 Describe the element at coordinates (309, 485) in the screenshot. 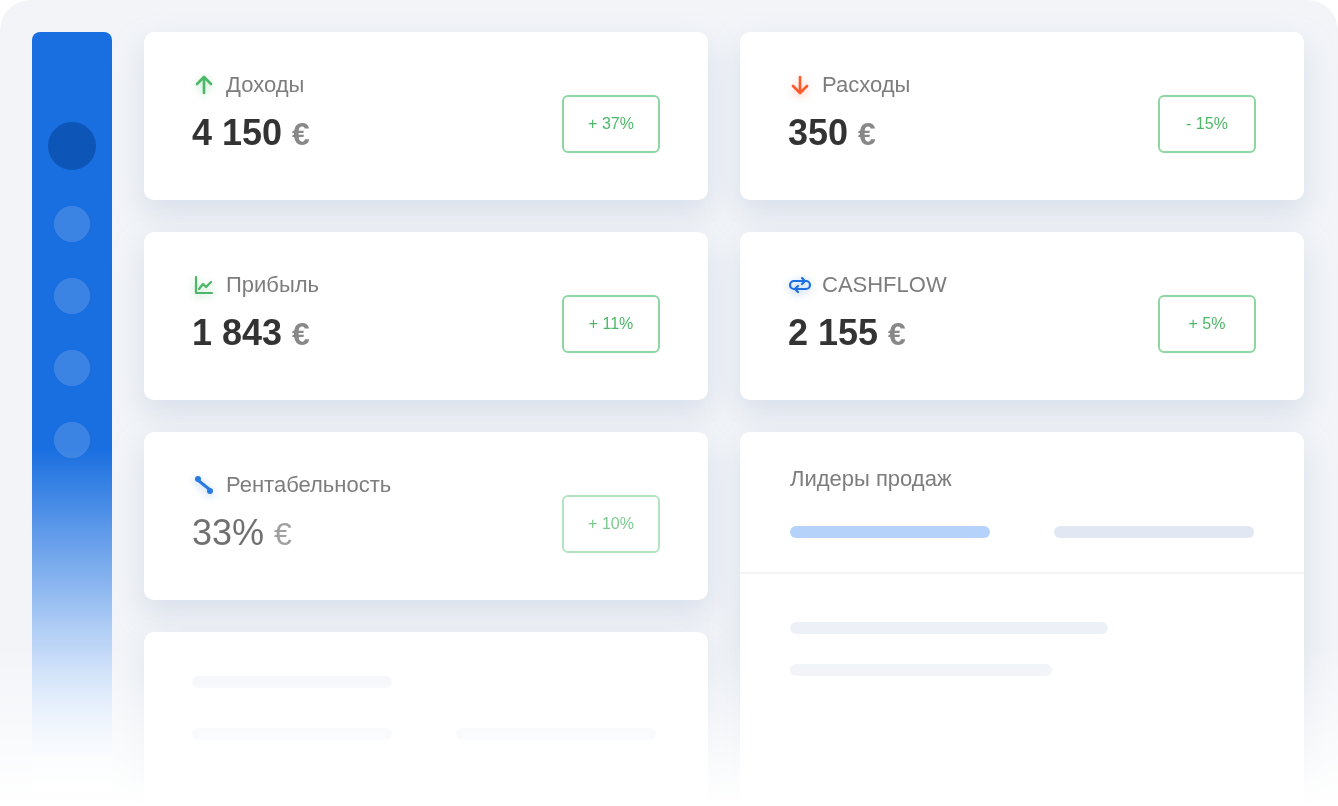

I see `metric-label: Рентабельность` at that location.